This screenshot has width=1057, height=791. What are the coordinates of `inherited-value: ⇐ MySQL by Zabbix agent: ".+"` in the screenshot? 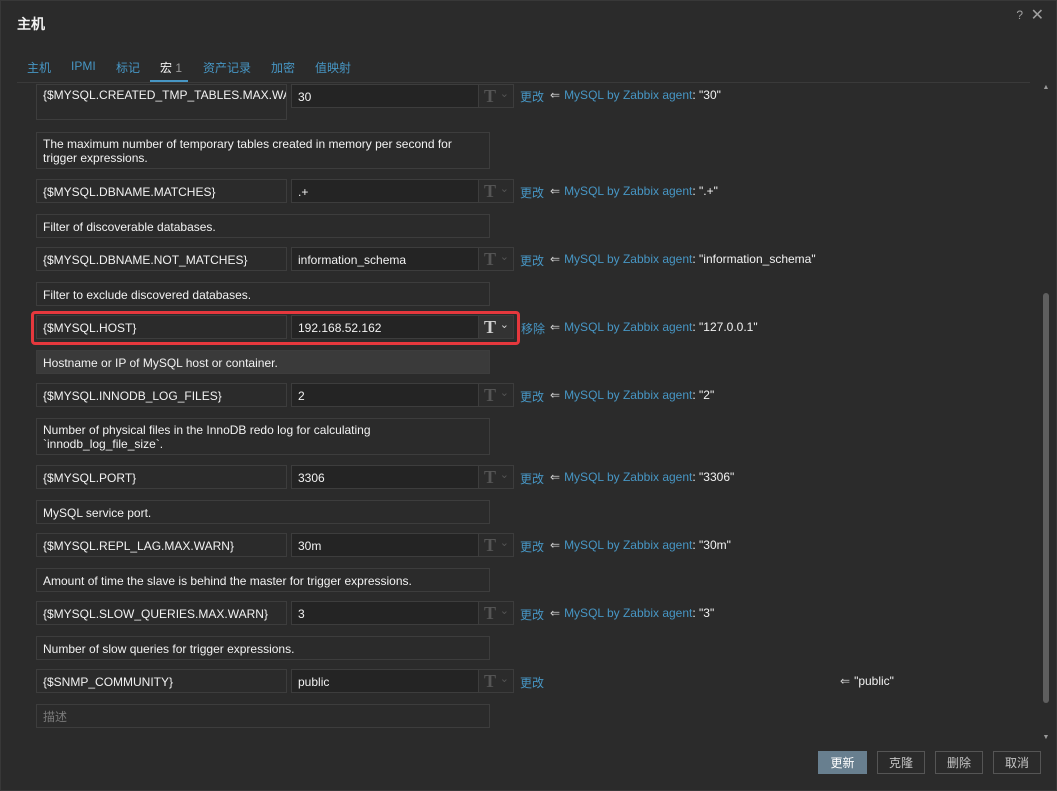 It's located at (634, 191).